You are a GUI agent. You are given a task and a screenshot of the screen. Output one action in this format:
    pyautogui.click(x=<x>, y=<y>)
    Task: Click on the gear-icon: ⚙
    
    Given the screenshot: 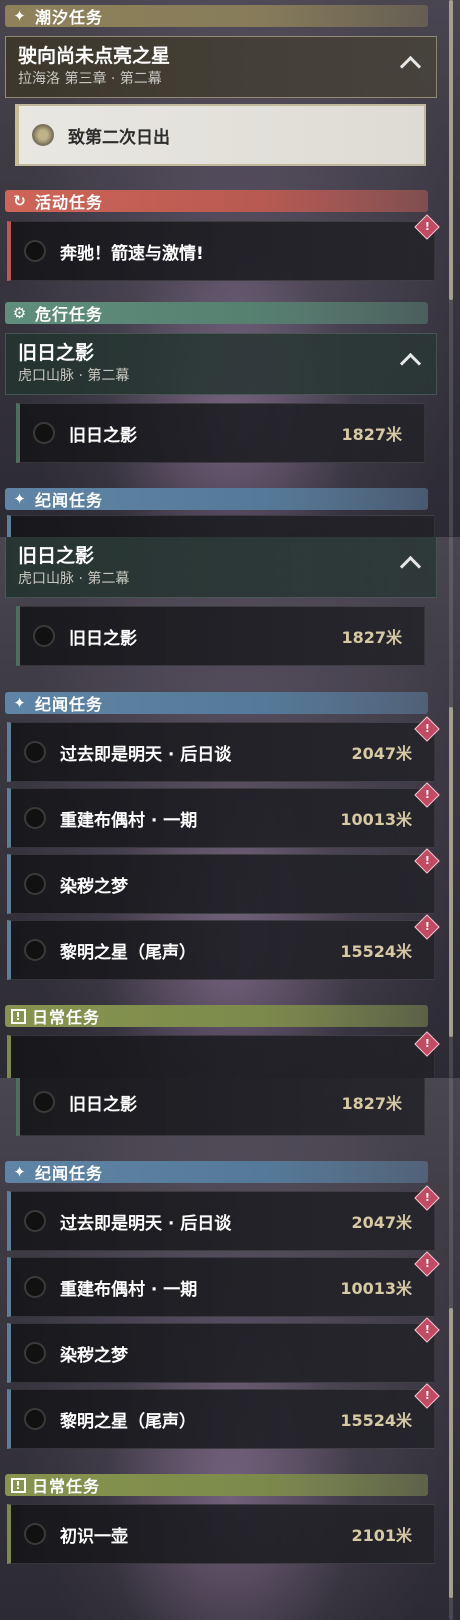 What is the action you would take?
    pyautogui.click(x=20, y=313)
    